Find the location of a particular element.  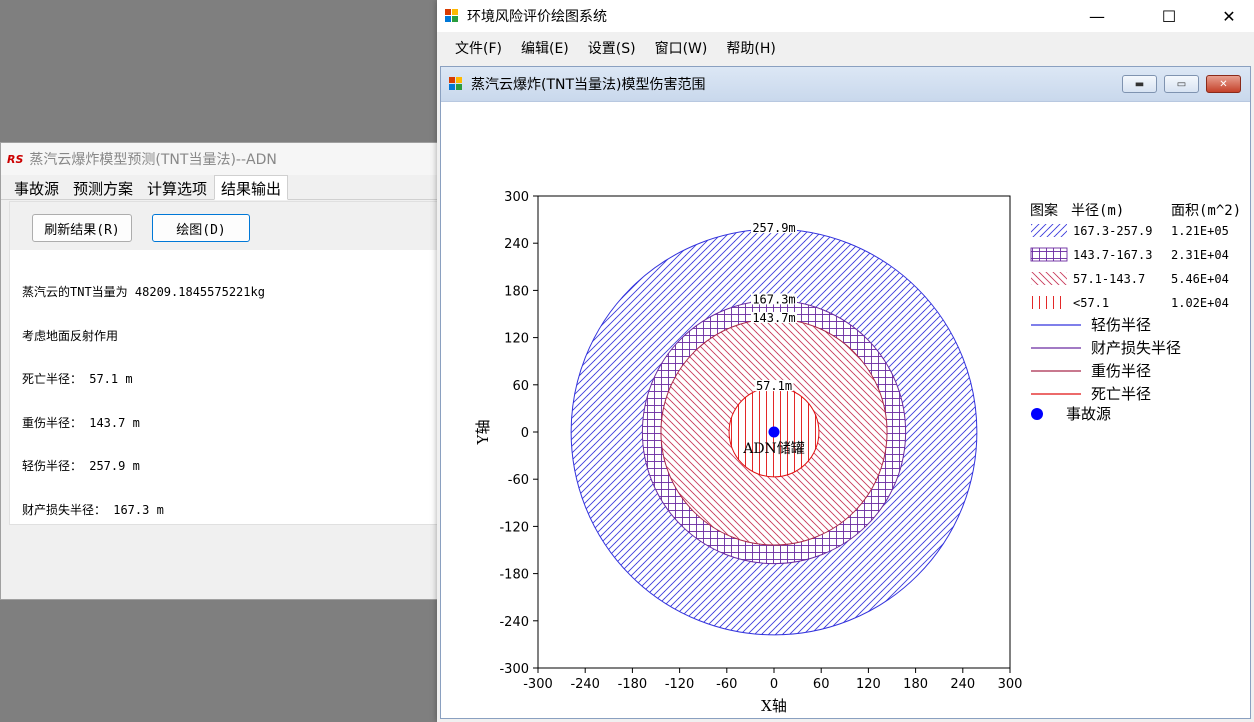

draw-button: 绘图(D) is located at coordinates (201, 228).